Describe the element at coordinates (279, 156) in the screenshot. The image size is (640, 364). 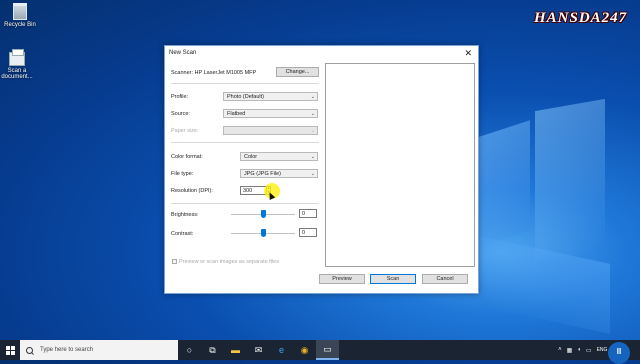
I see `color-format-select: Color ⌄` at that location.